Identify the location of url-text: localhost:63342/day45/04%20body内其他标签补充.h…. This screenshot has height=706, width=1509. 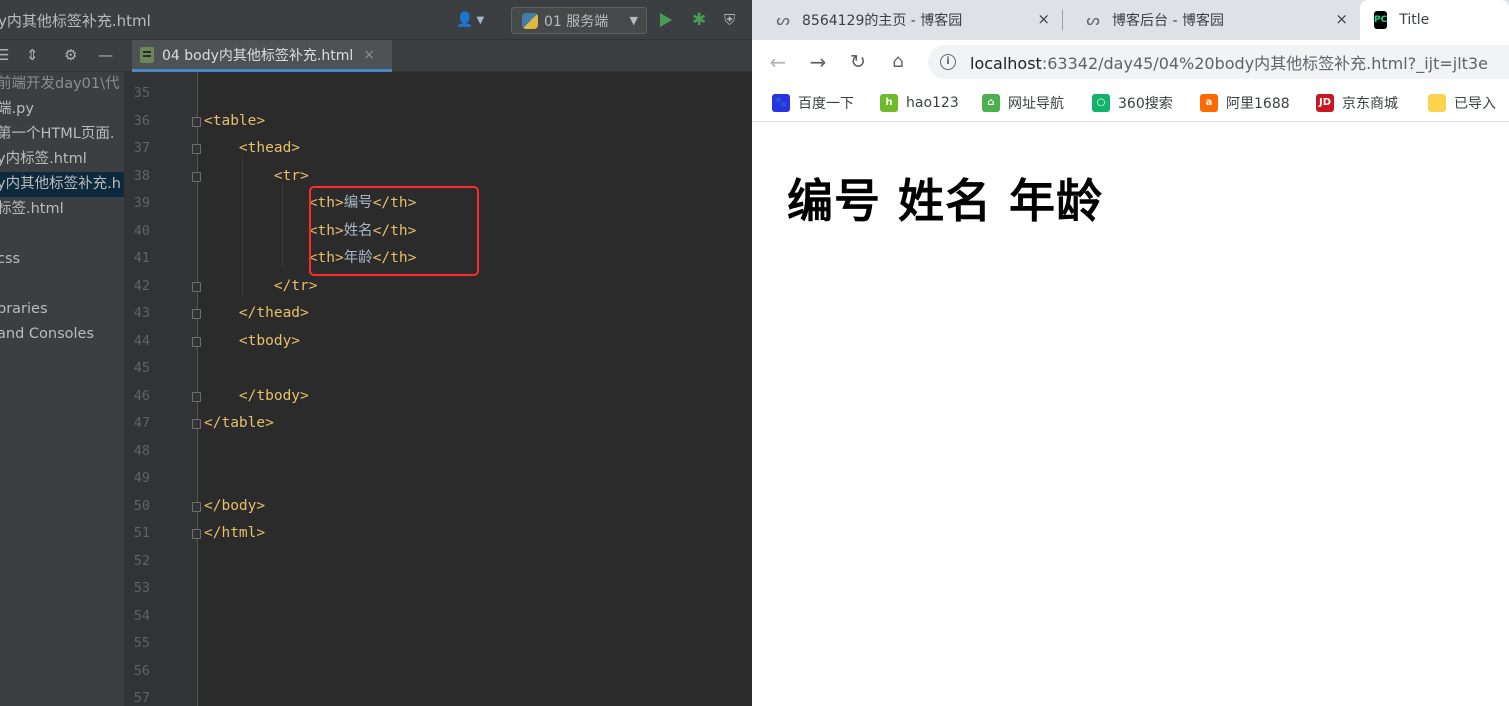
(1229, 62).